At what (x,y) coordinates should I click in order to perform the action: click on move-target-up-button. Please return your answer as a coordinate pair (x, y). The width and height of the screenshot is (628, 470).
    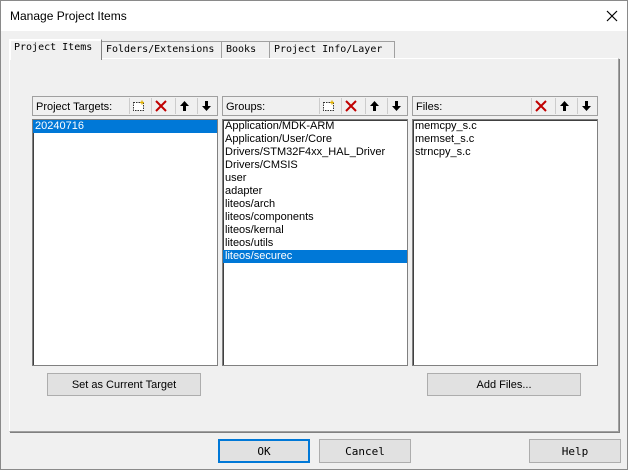
    Looking at the image, I should click on (184, 106).